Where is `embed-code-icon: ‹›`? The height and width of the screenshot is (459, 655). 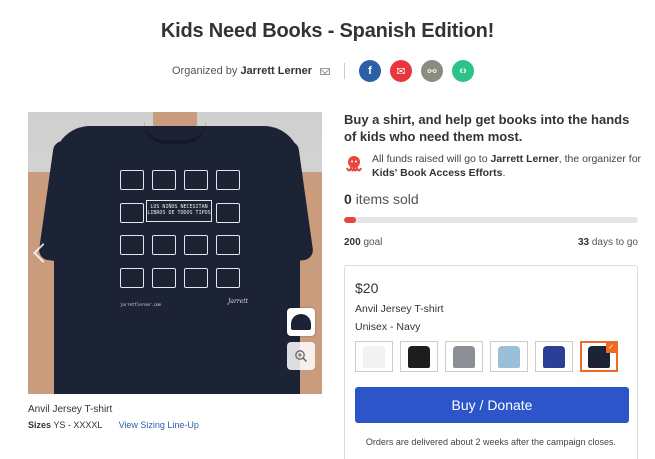 embed-code-icon: ‹› is located at coordinates (462, 71).